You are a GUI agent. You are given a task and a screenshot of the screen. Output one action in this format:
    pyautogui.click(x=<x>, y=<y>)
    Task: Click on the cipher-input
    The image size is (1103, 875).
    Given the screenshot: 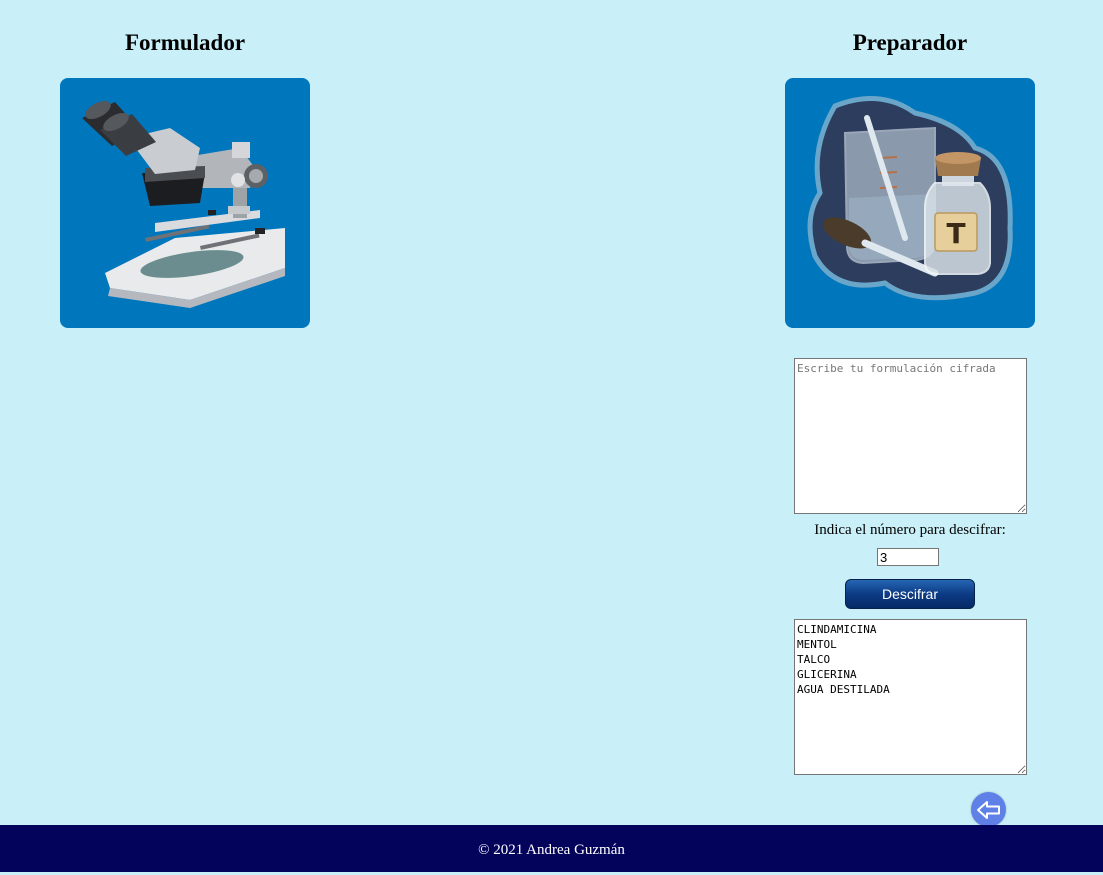 What is the action you would take?
    pyautogui.click(x=910, y=436)
    